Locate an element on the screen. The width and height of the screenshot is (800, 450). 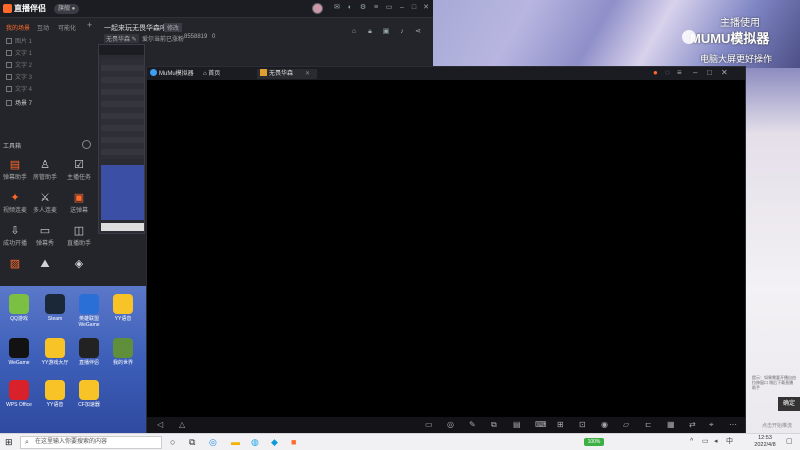
brush-icon: ✎ is located at coordinates (472, 424).